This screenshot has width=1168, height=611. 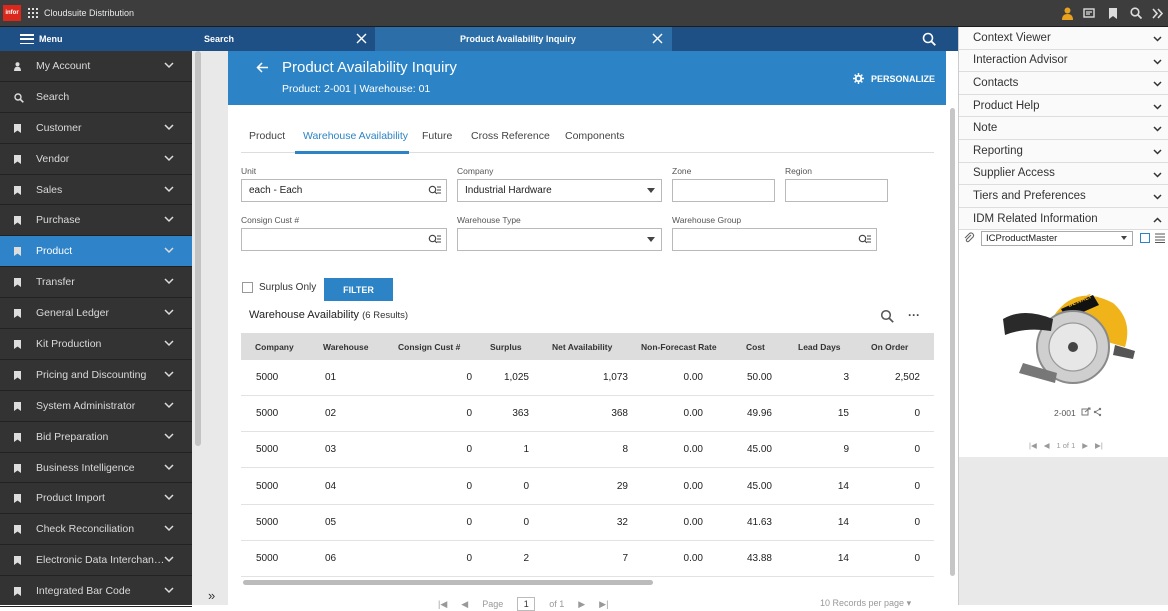 What do you see at coordinates (96, 499) in the screenshot?
I see `sidebar-item-product-import: Product Import` at bounding box center [96, 499].